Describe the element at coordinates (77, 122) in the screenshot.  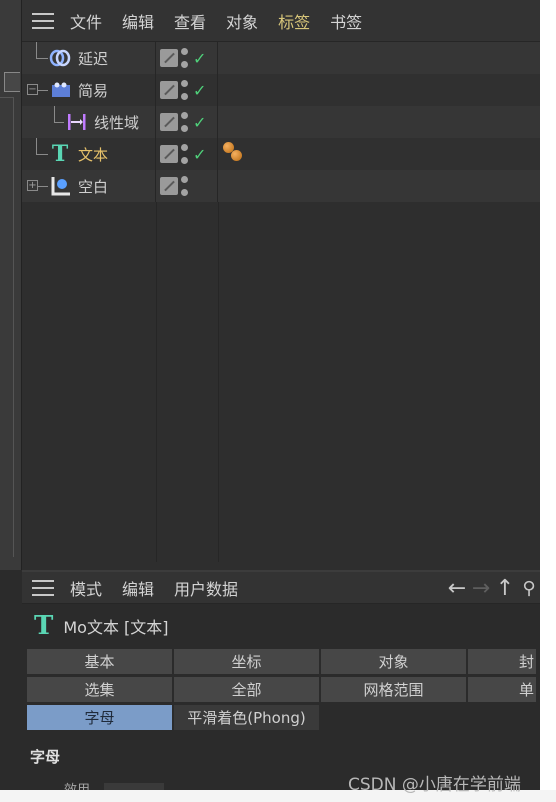
I see `linear-field-icon` at that location.